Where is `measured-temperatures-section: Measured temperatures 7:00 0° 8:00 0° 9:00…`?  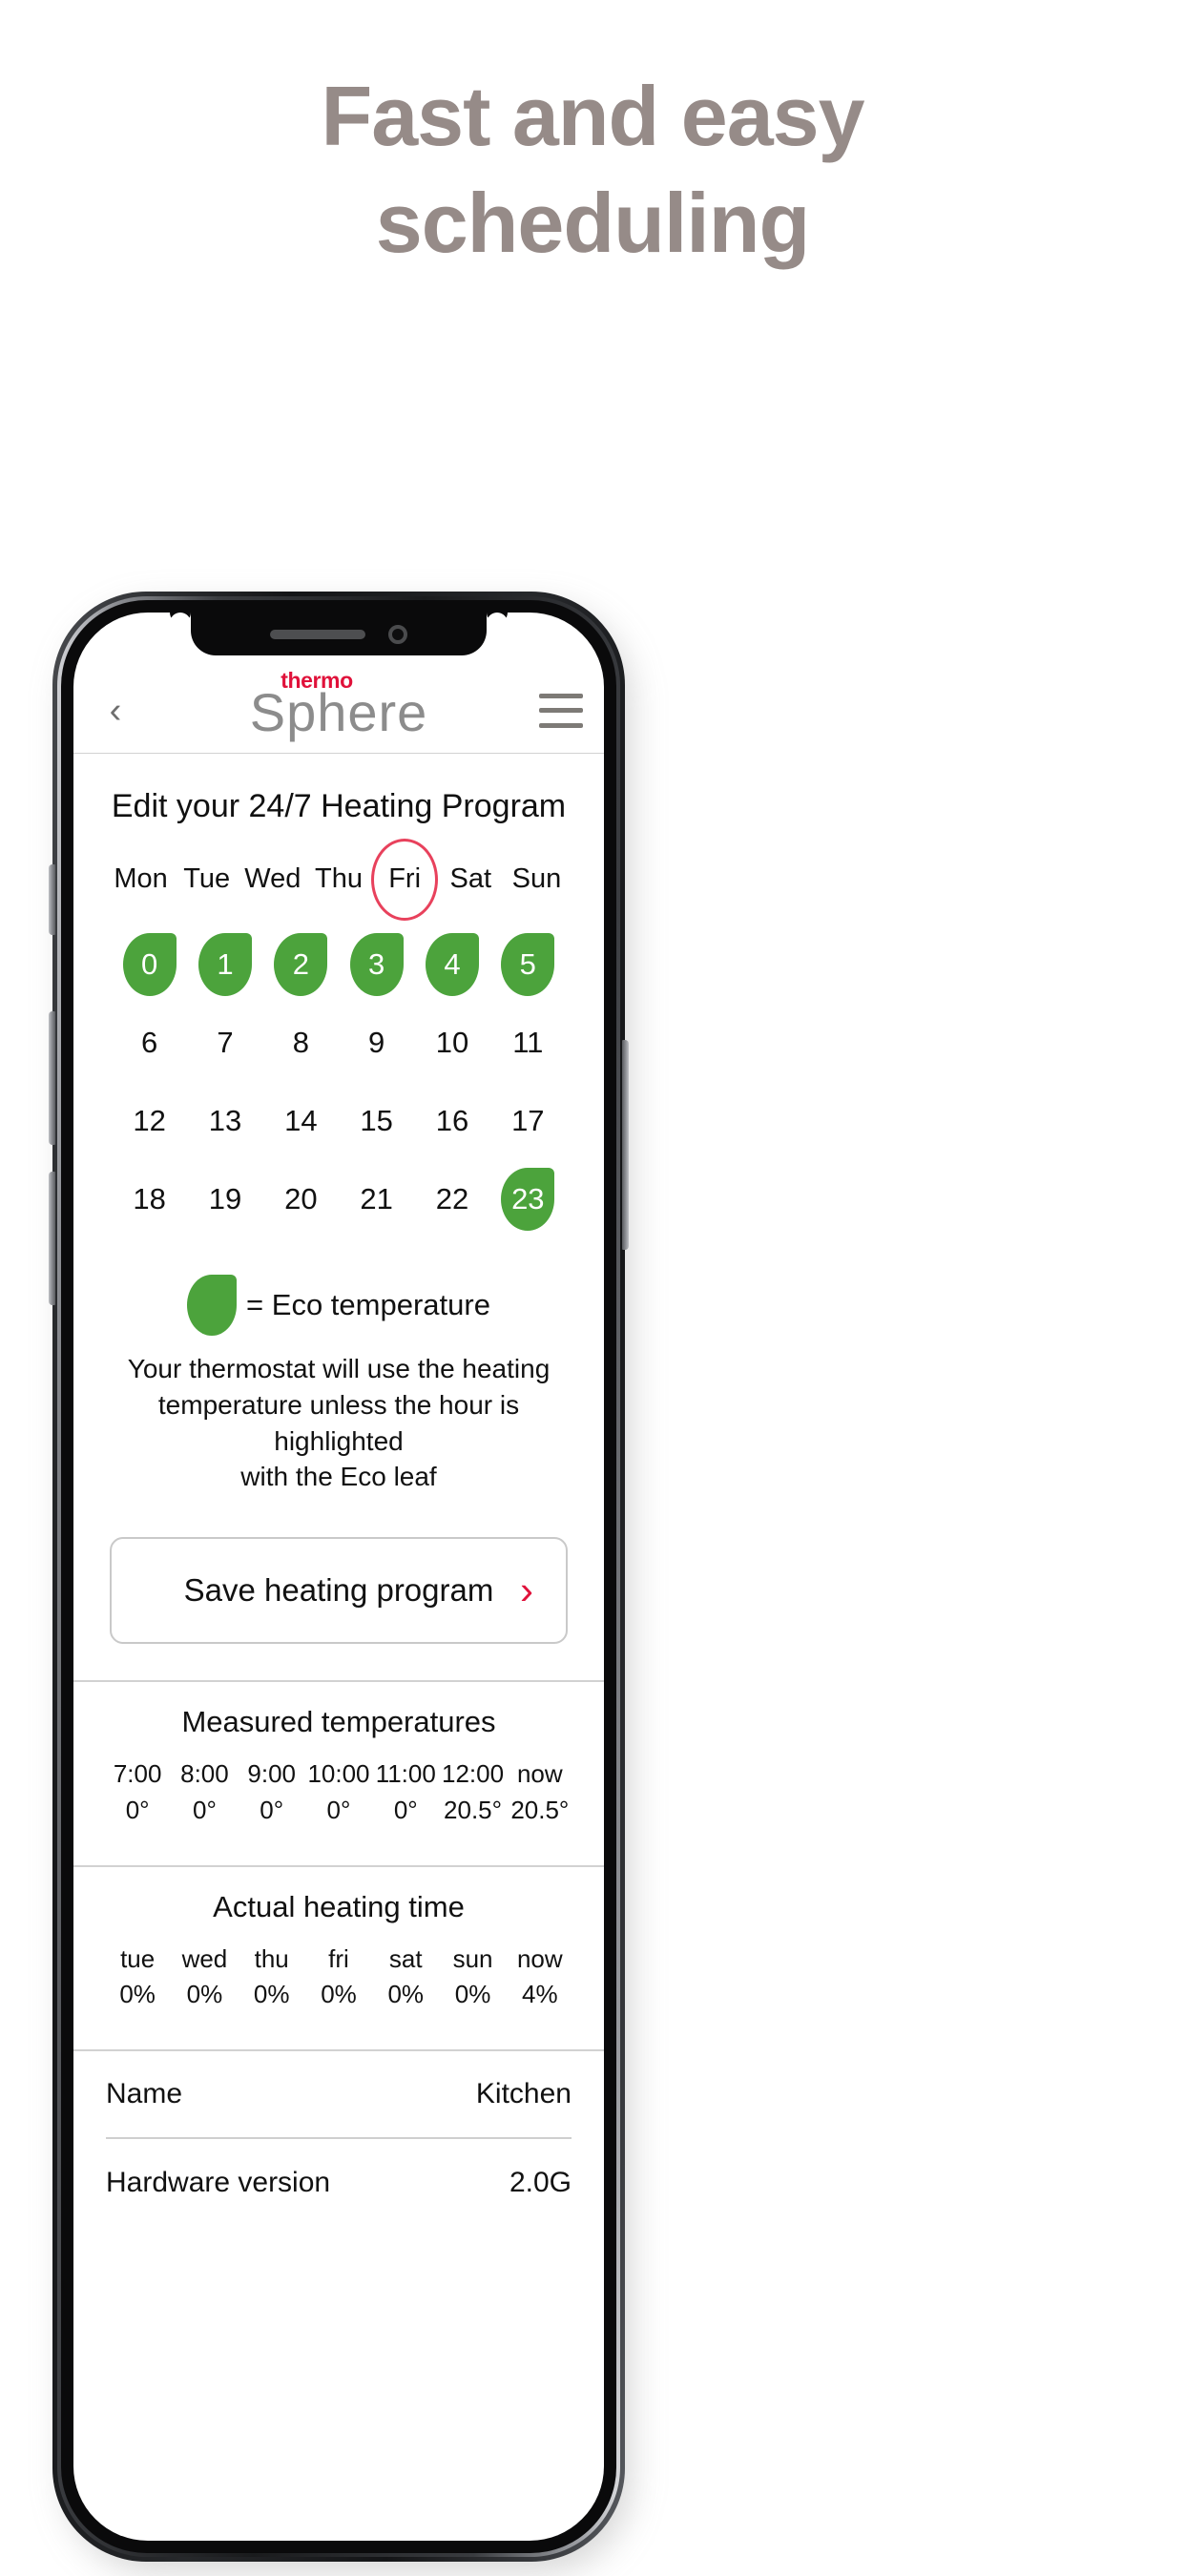 measured-temperatures-section: Measured temperatures 7:00 0° 8:00 0° 9:00… is located at coordinates (338, 1755).